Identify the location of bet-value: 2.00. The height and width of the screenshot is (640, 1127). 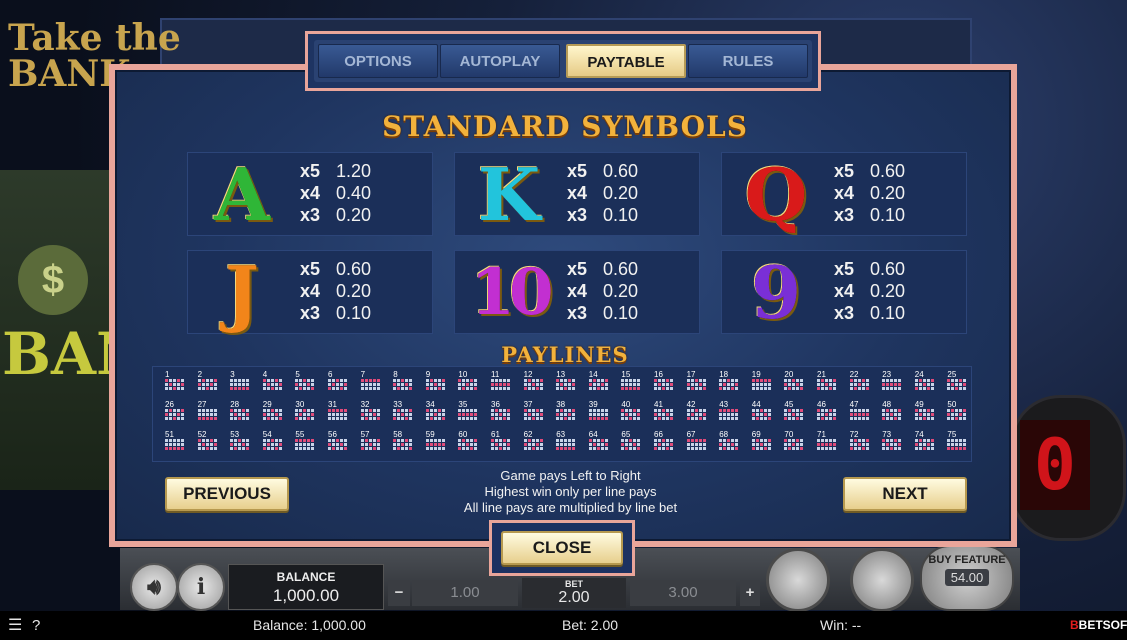
(574, 597).